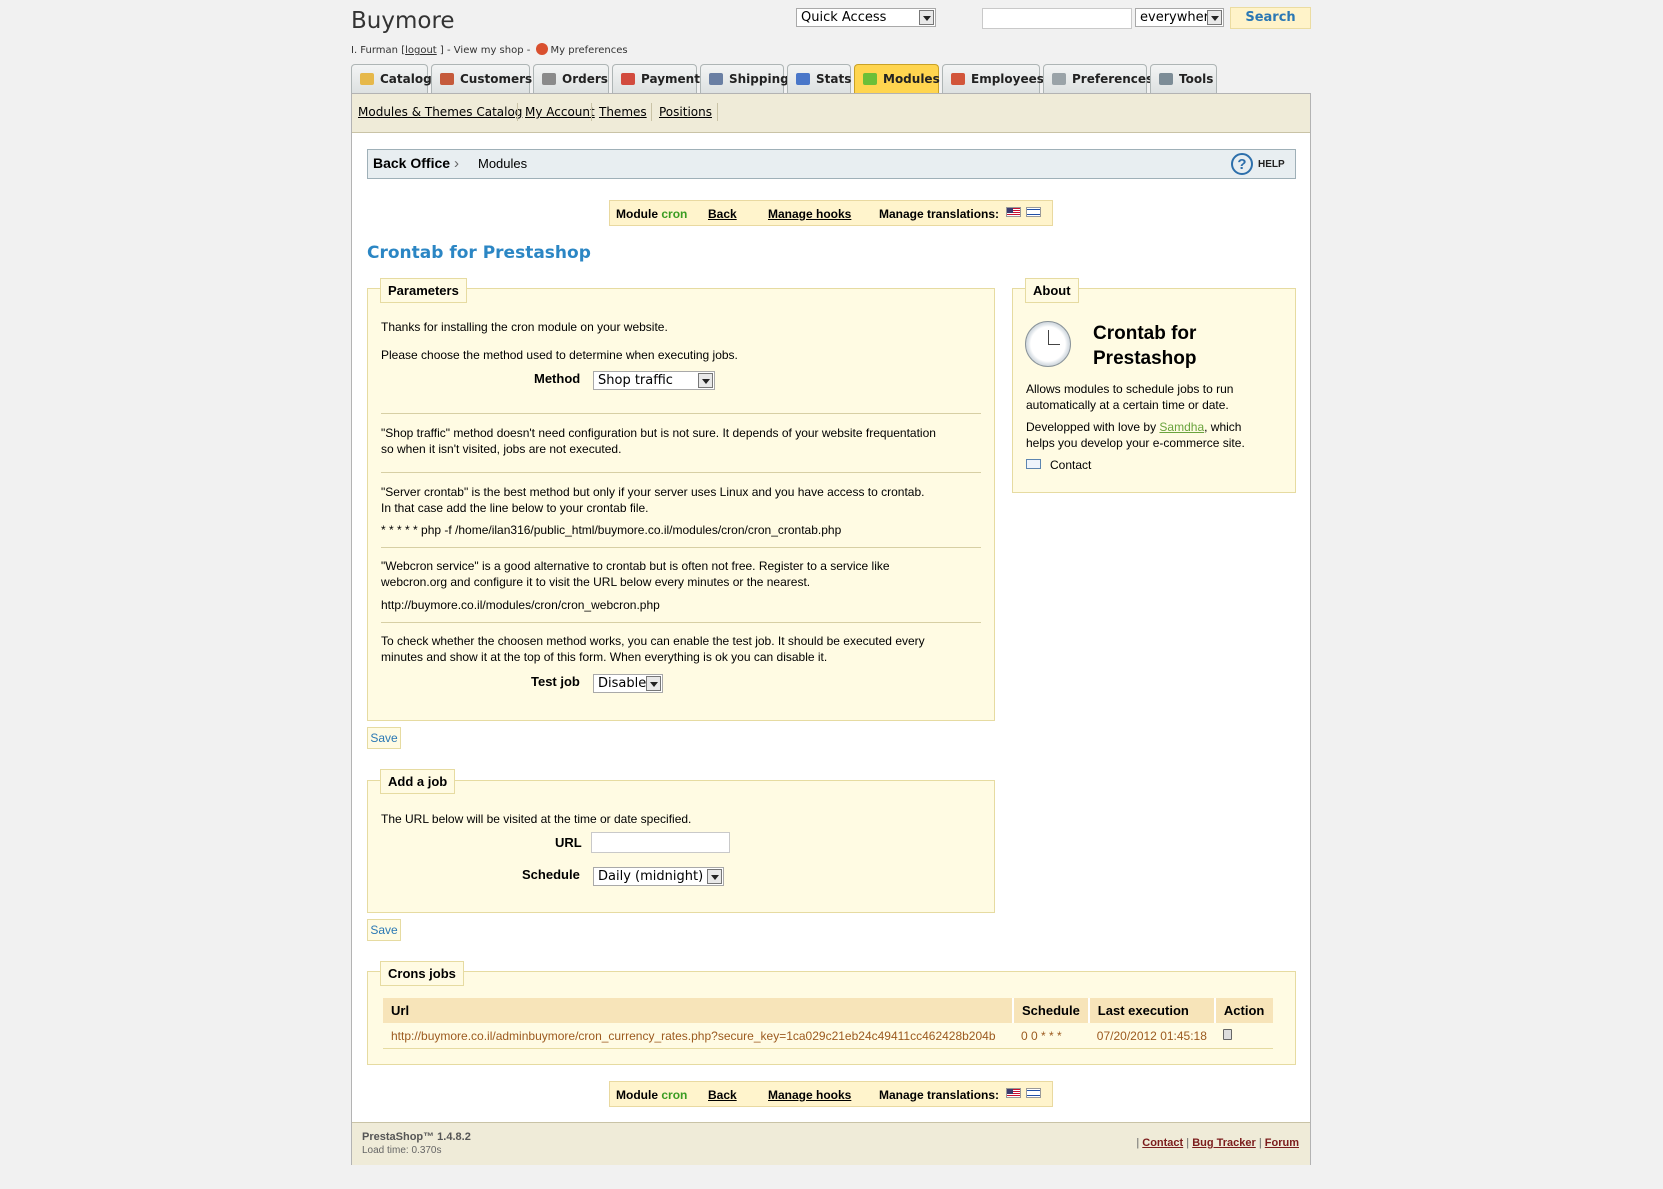  I want to click on submenu-my-account: My Account, so click(560, 112).